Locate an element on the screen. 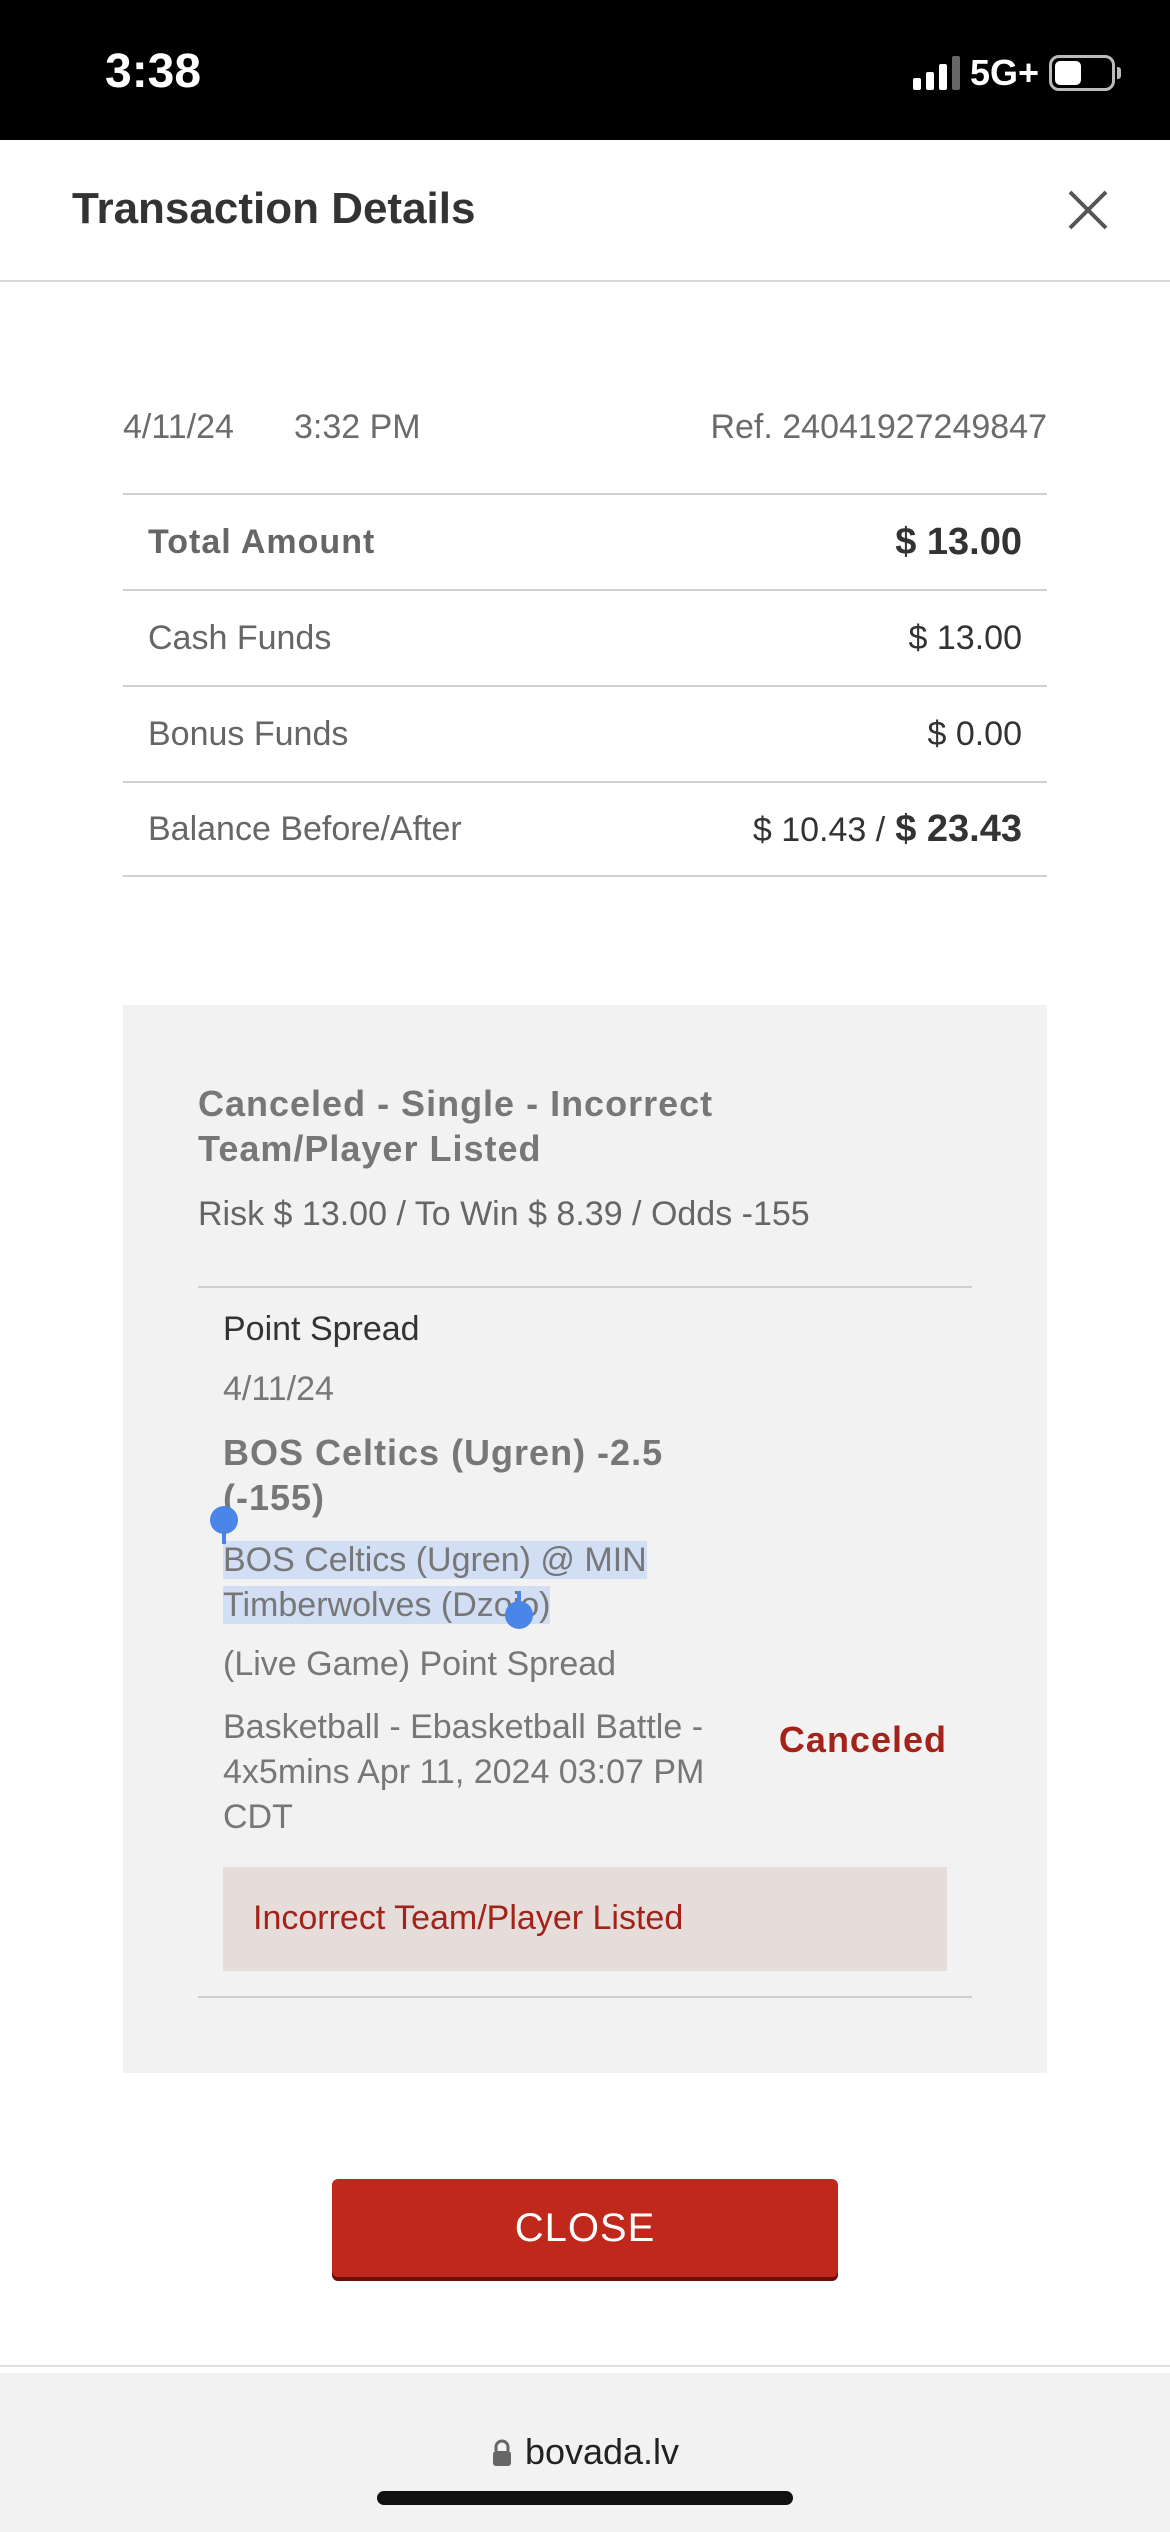 The width and height of the screenshot is (1170, 2532). lock-icon is located at coordinates (501, 2452).